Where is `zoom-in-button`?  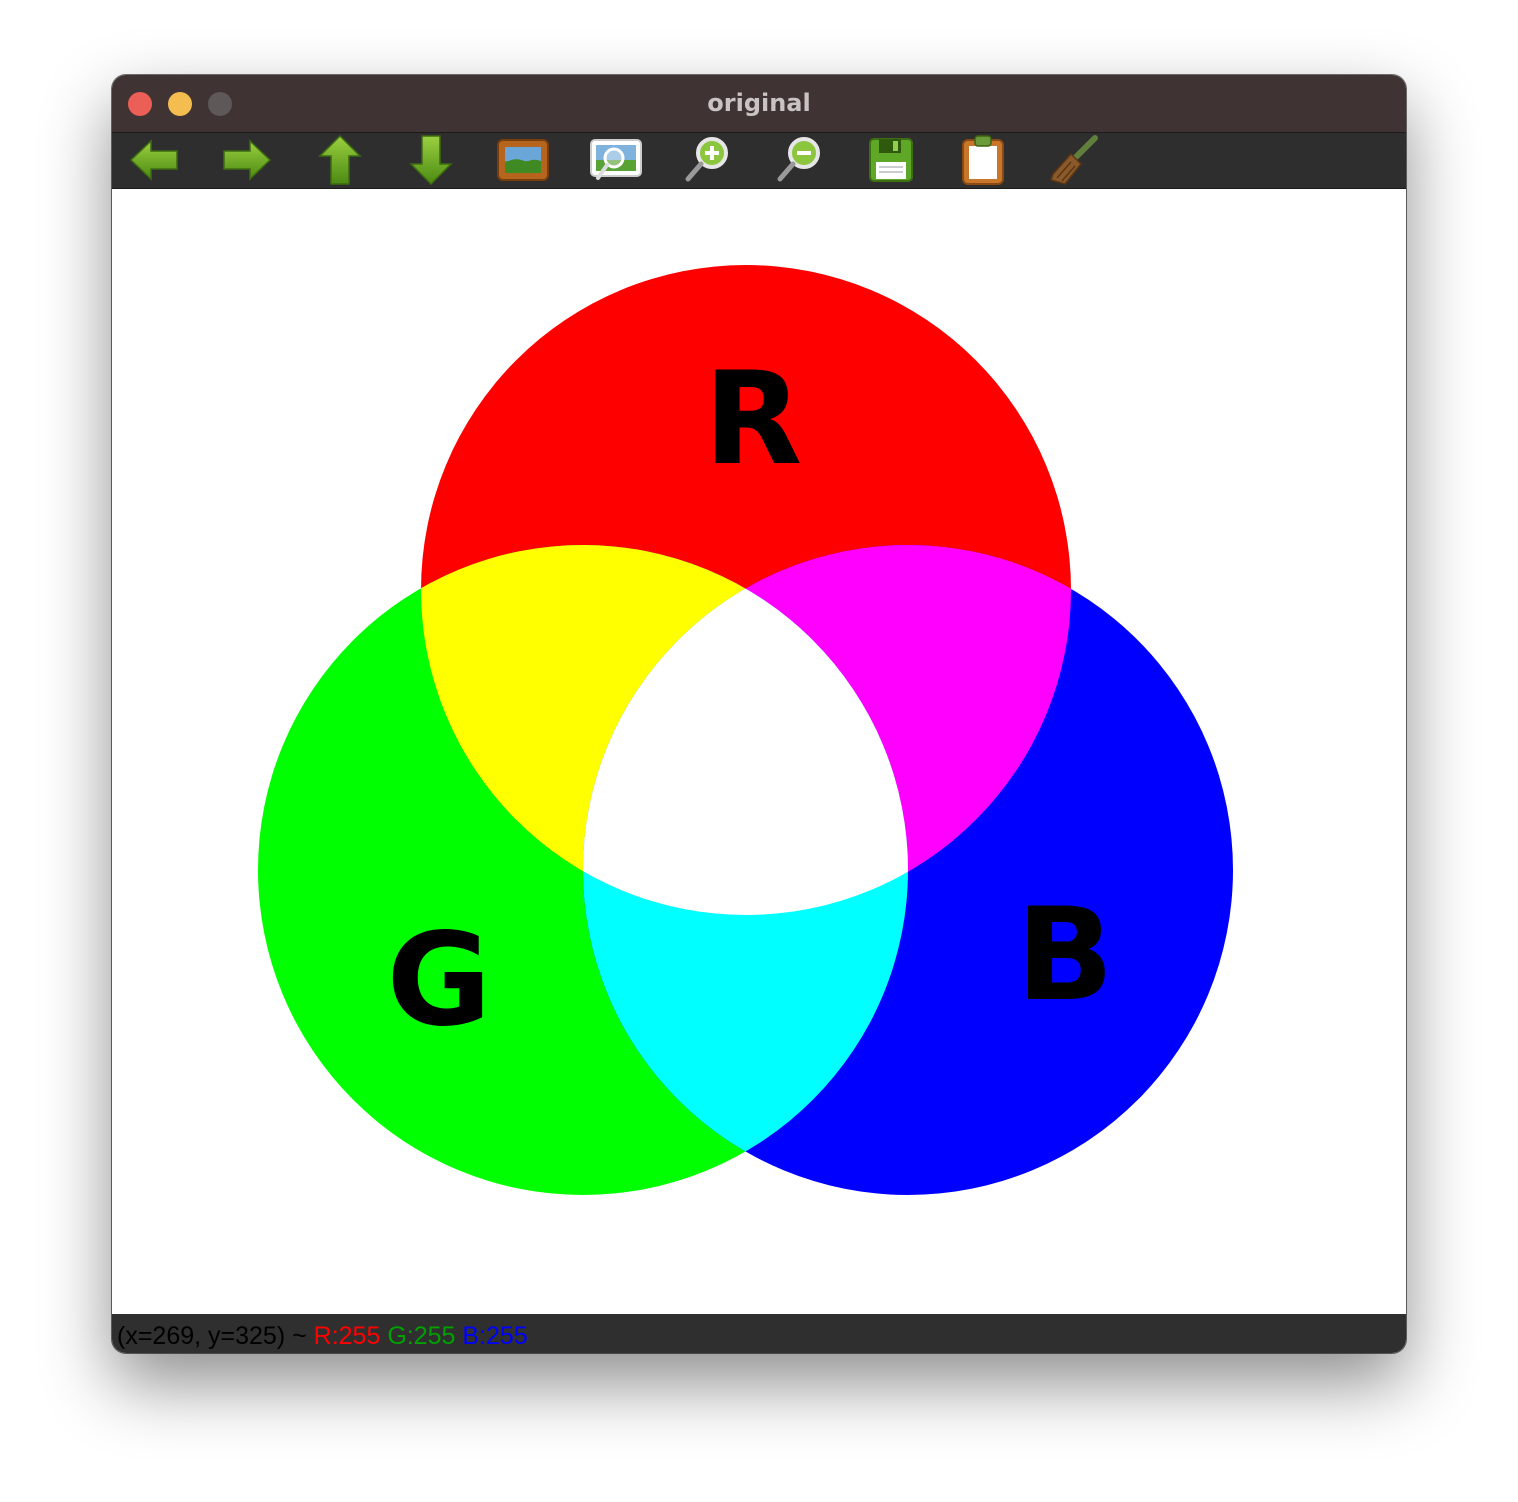
zoom-in-button is located at coordinates (708, 160).